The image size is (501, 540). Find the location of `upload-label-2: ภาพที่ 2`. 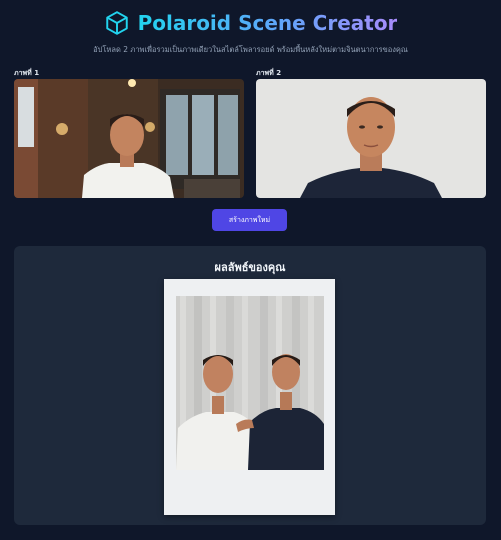

upload-label-2: ภาพที่ 2 is located at coordinates (269, 73).